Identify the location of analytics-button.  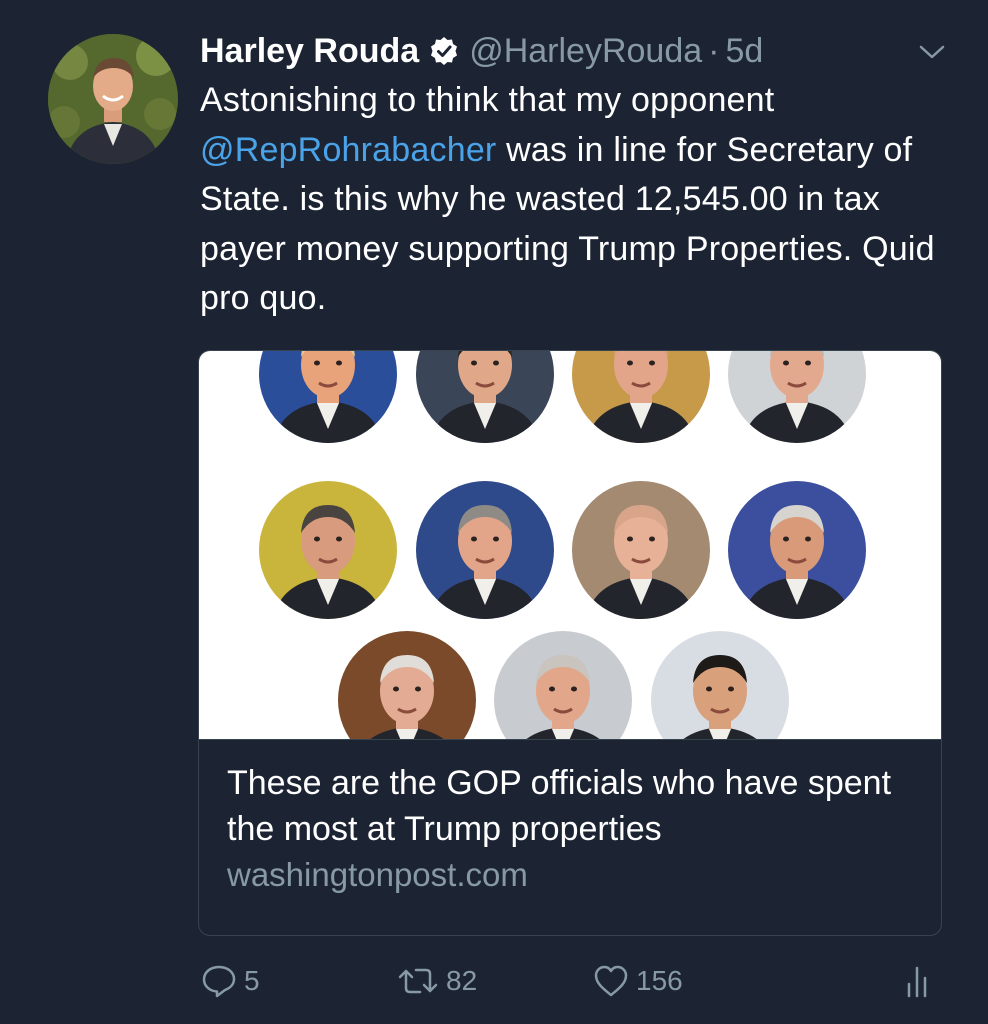
(921, 981).